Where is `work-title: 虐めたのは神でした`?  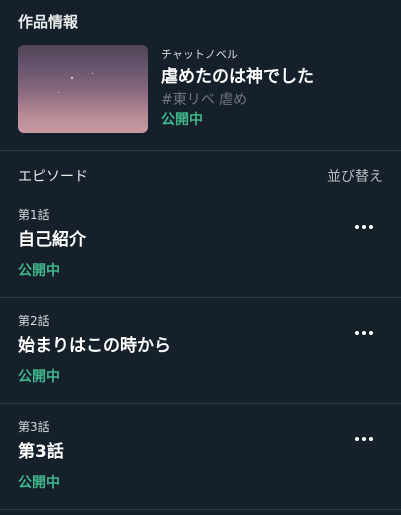 work-title: 虐めたのは神でした is located at coordinates (273, 77).